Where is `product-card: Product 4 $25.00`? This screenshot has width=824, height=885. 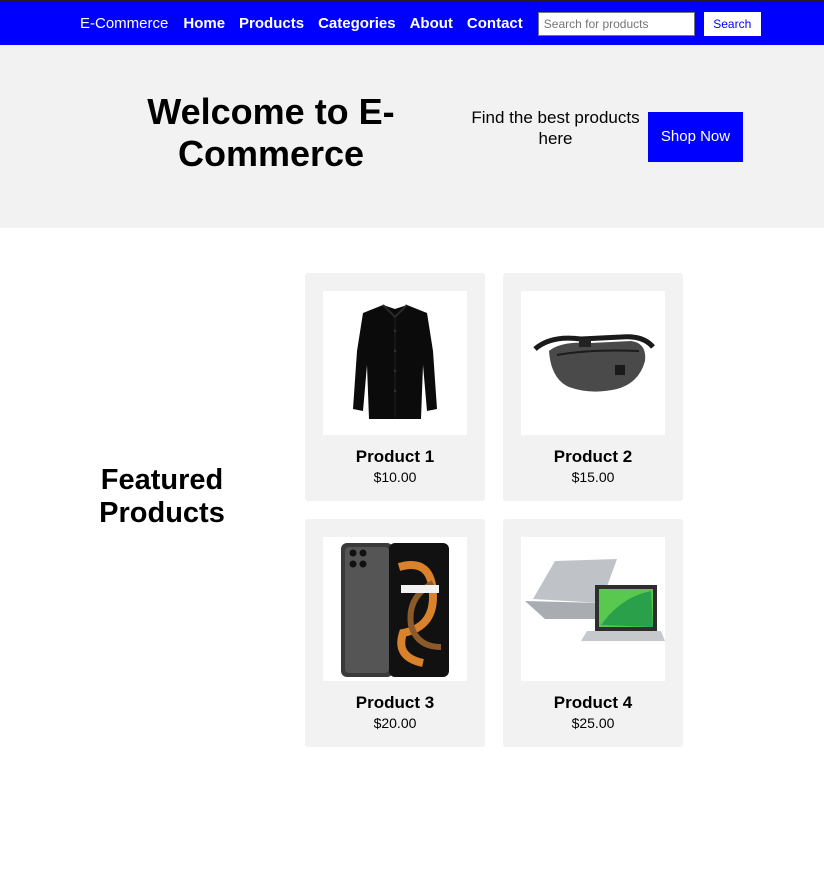
product-card: Product 4 $25.00 is located at coordinates (593, 633).